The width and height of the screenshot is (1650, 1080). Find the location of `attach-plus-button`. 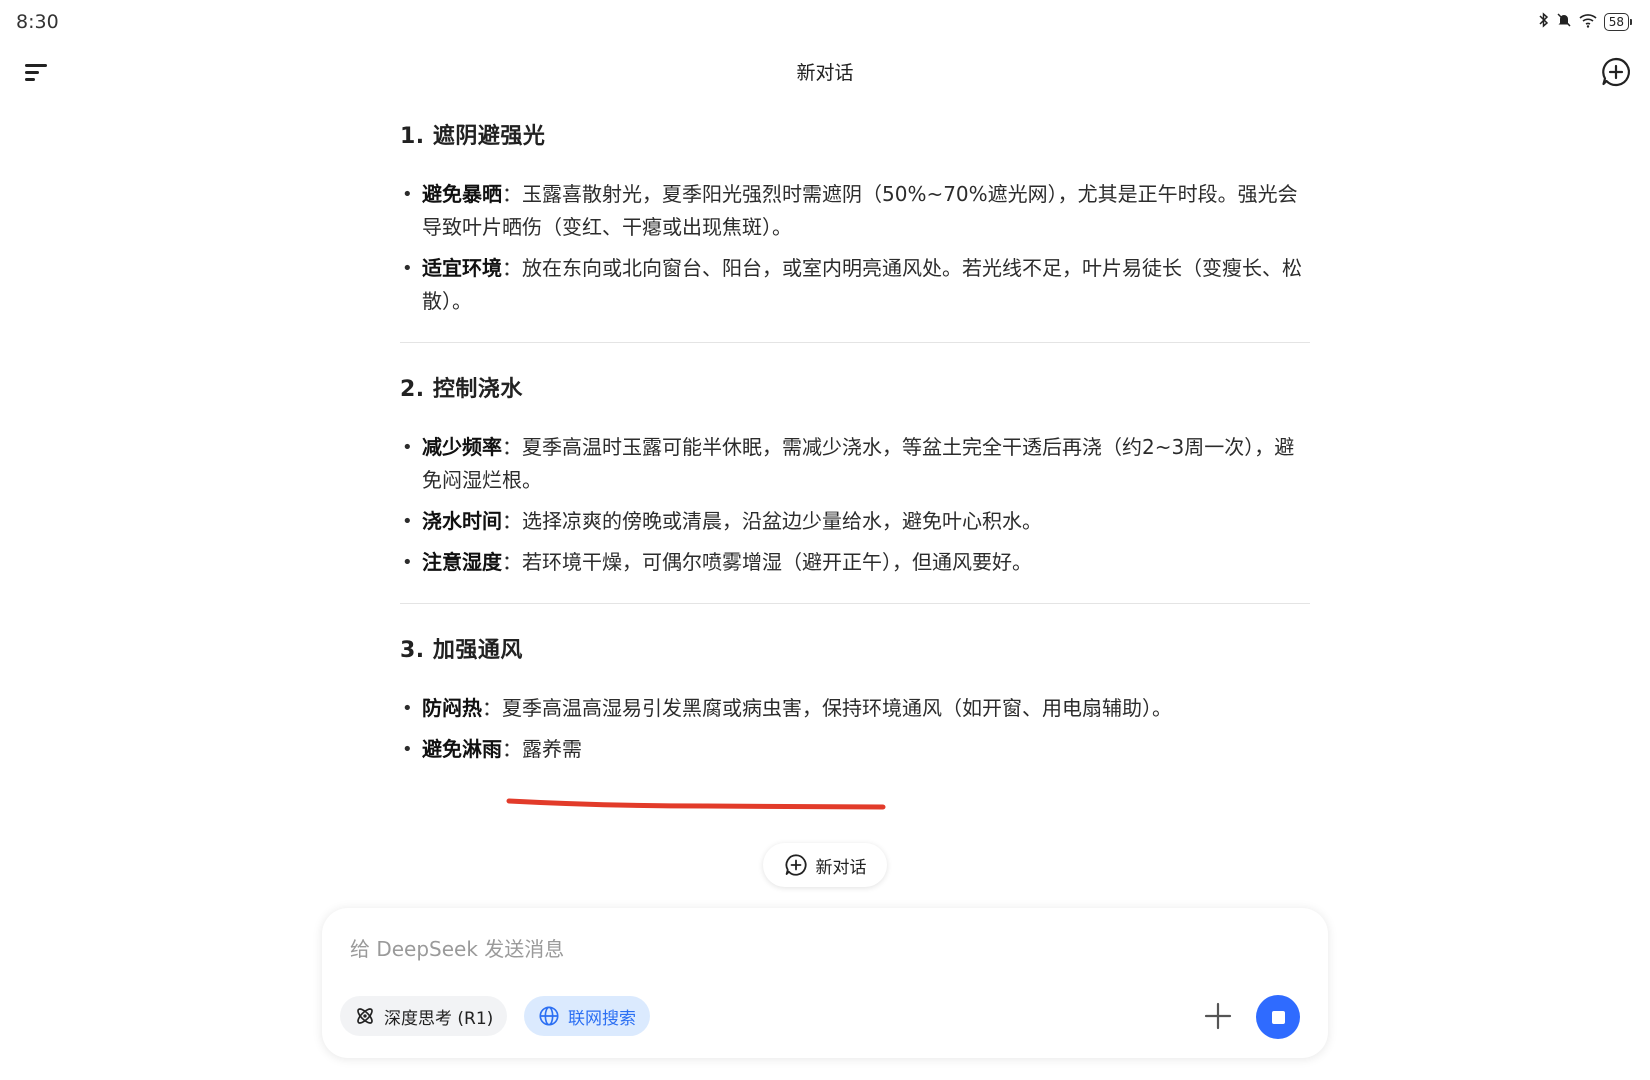

attach-plus-button is located at coordinates (1218, 1016).